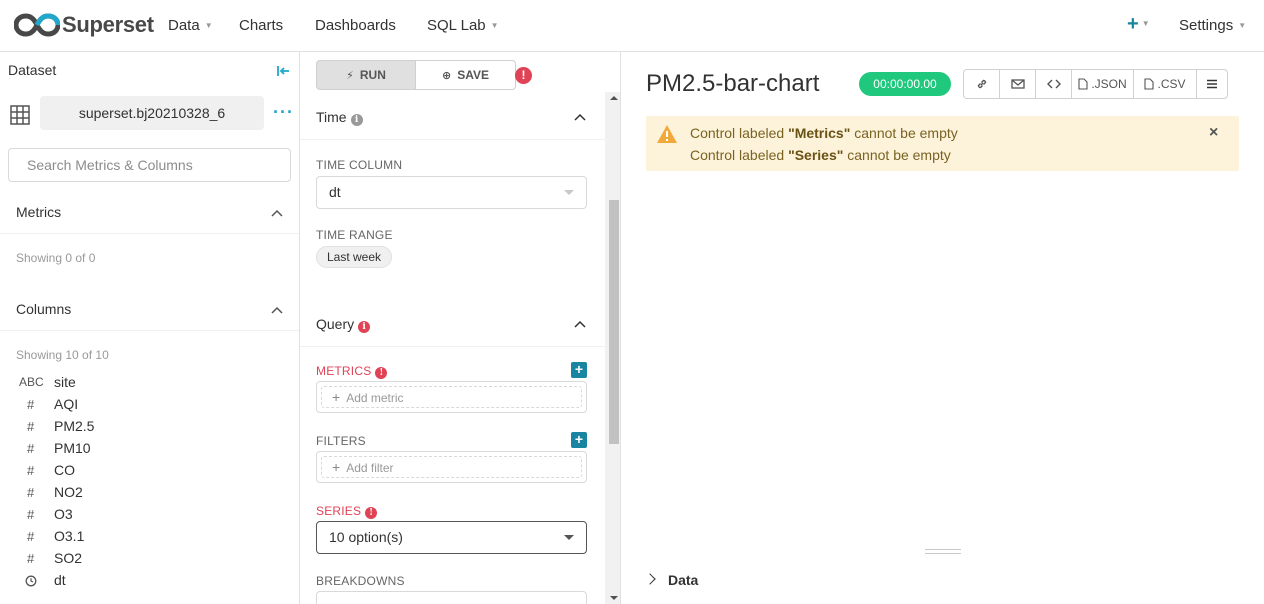 Image resolution: width=1264 pixels, height=604 pixels. I want to click on resize-handle, so click(943, 551).